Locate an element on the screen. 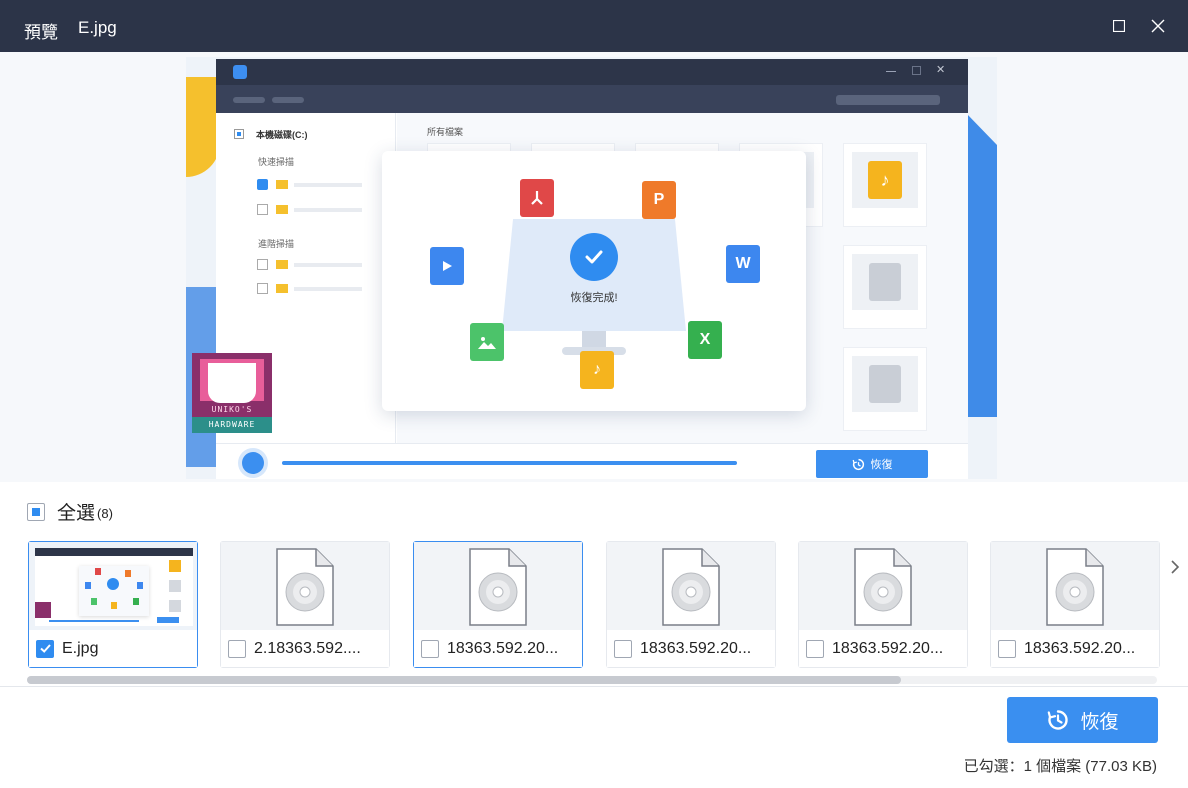 This screenshot has width=1188, height=788. restore-button-label: 恢復 is located at coordinates (1099, 722).